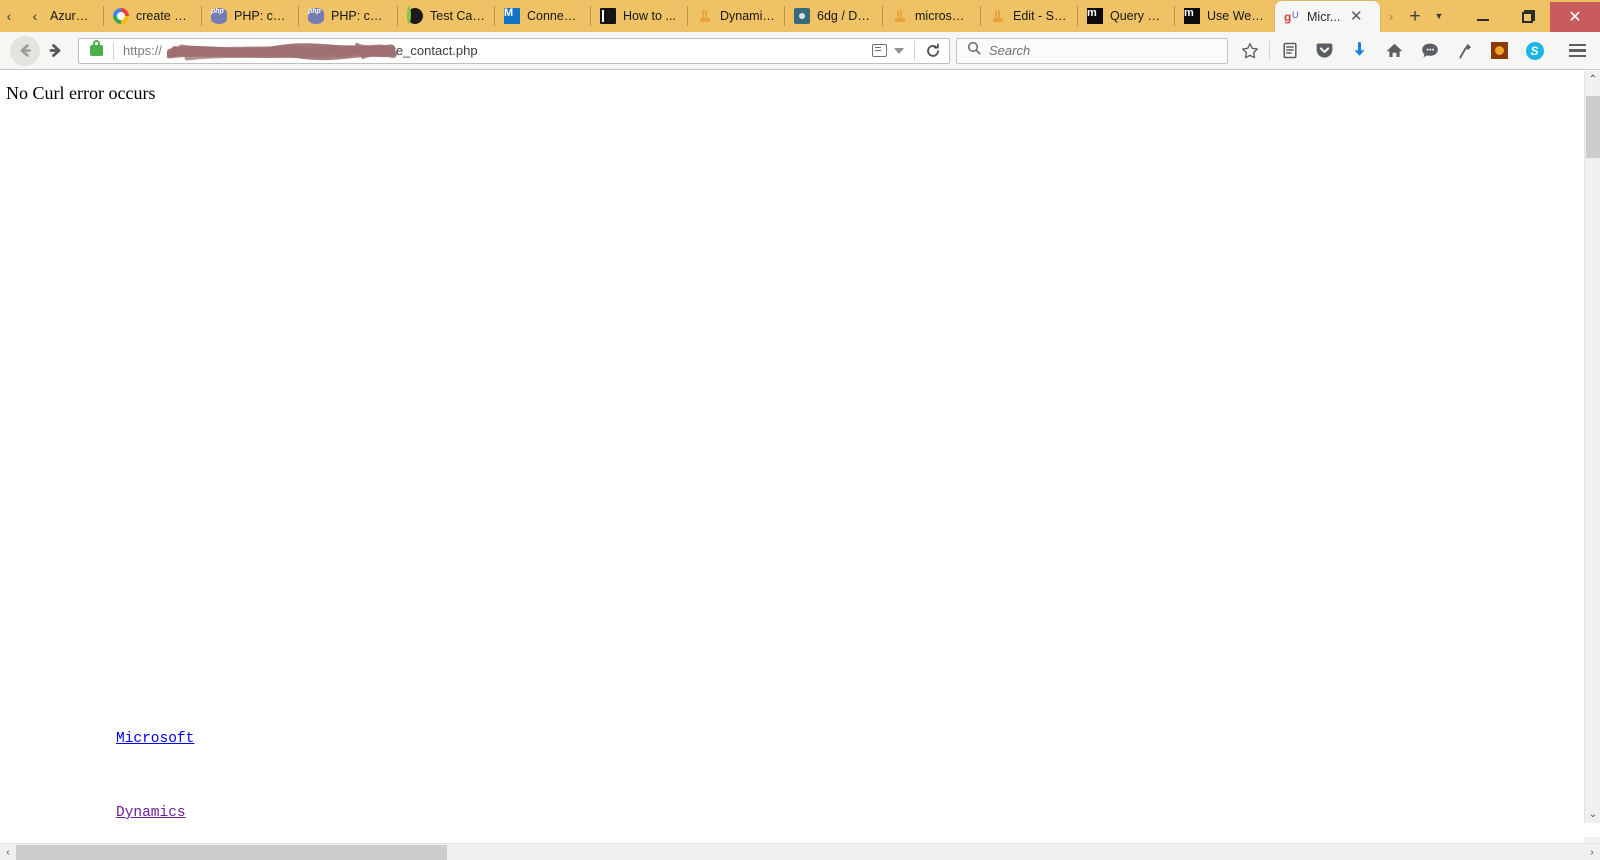 The width and height of the screenshot is (1600, 860). I want to click on testcard-icon, so click(415, 16).